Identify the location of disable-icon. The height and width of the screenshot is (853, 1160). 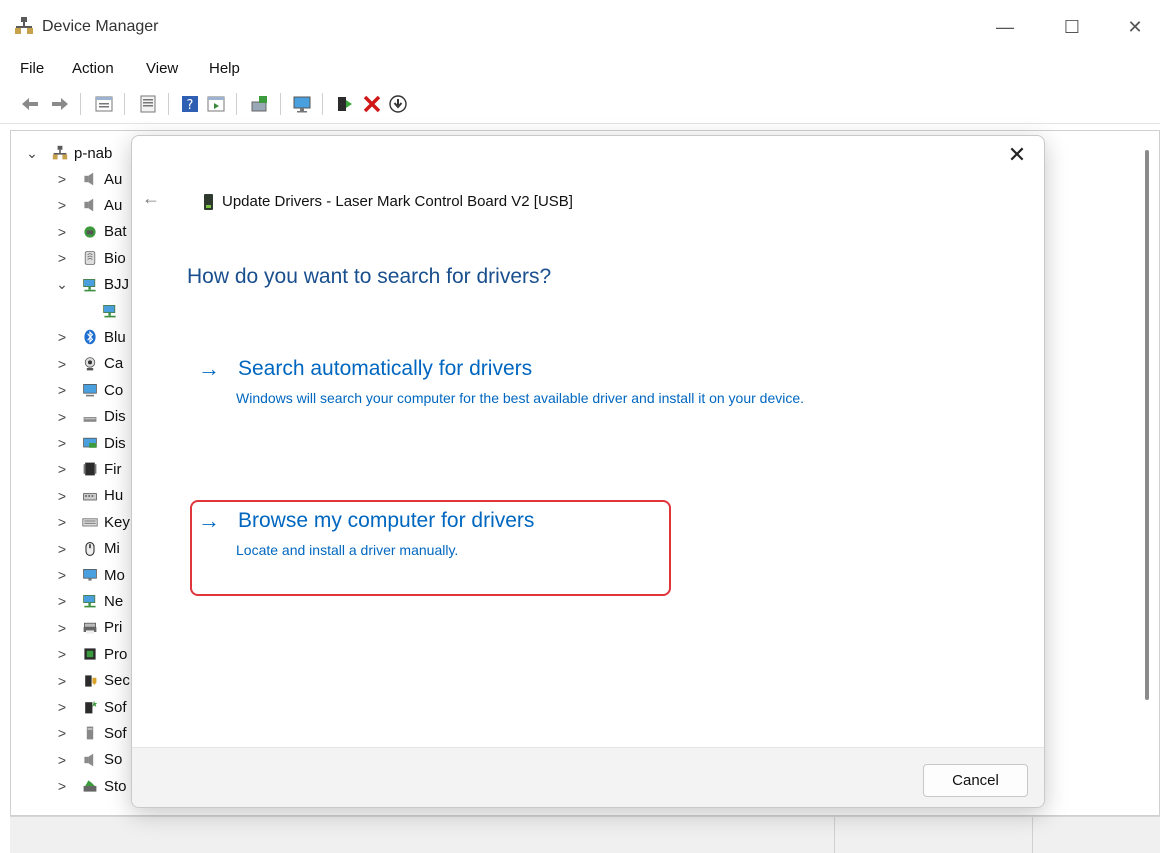
(398, 104).